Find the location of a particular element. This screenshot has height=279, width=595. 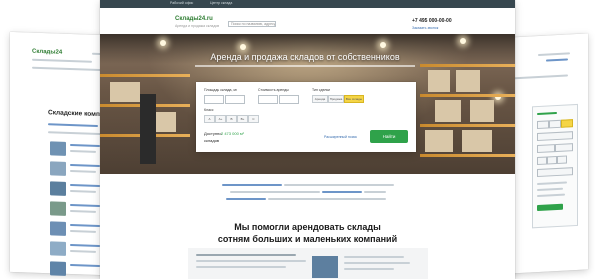

right-page-filter-panel is located at coordinates (555, 166).